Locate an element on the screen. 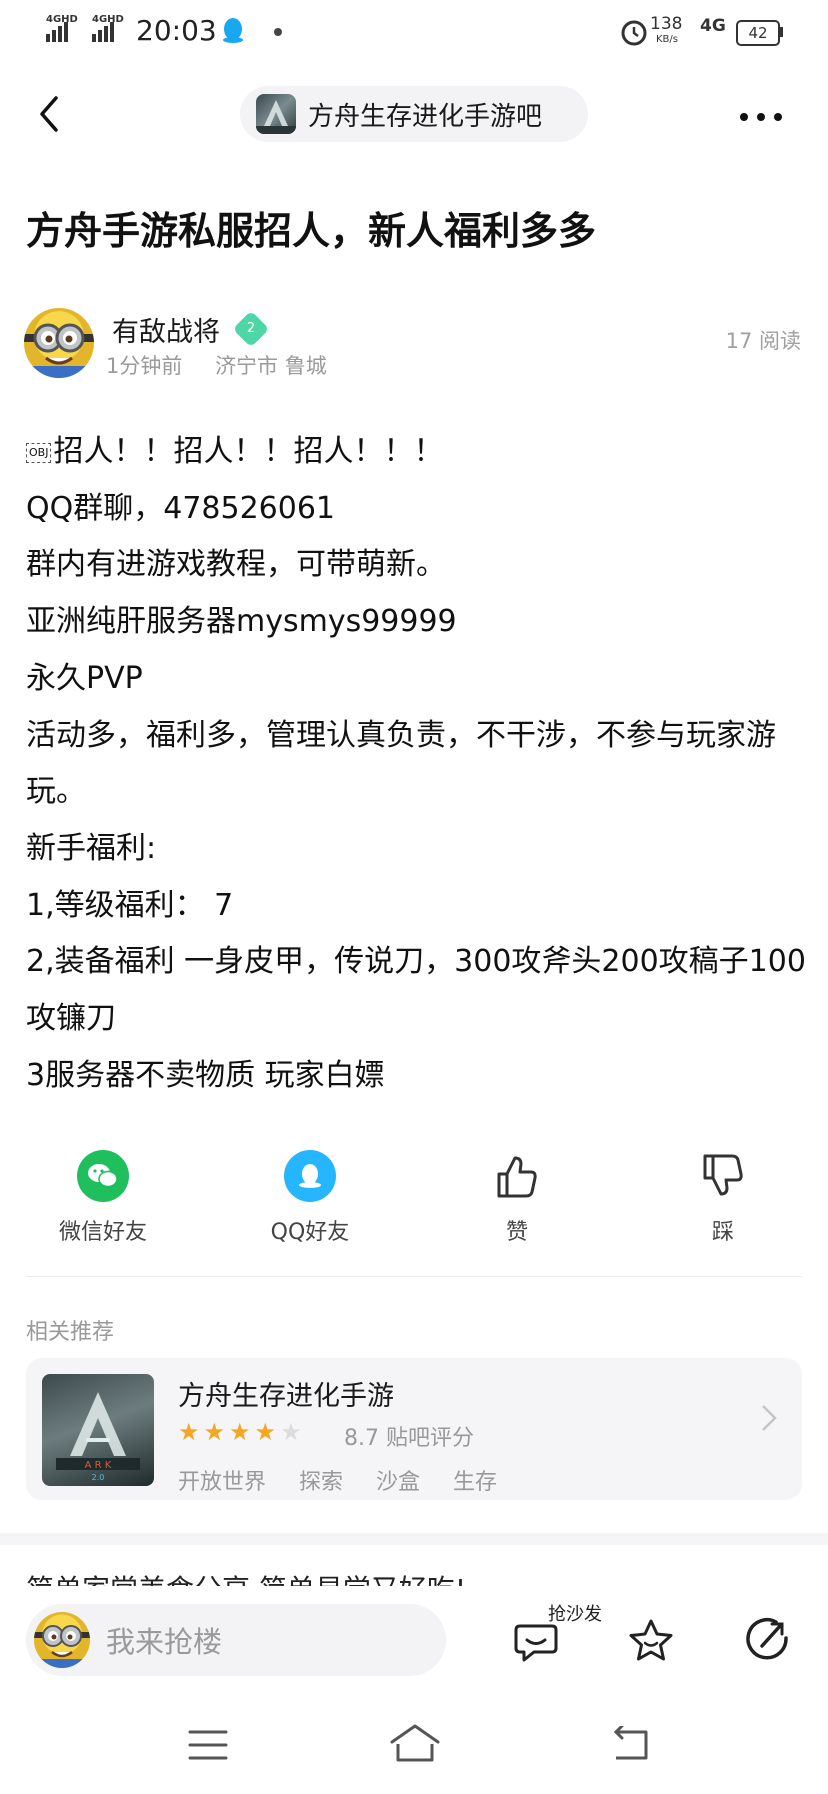 Image resolution: width=828 pixels, height=1794 pixels. battery-icon: 42 is located at coordinates (758, 33).